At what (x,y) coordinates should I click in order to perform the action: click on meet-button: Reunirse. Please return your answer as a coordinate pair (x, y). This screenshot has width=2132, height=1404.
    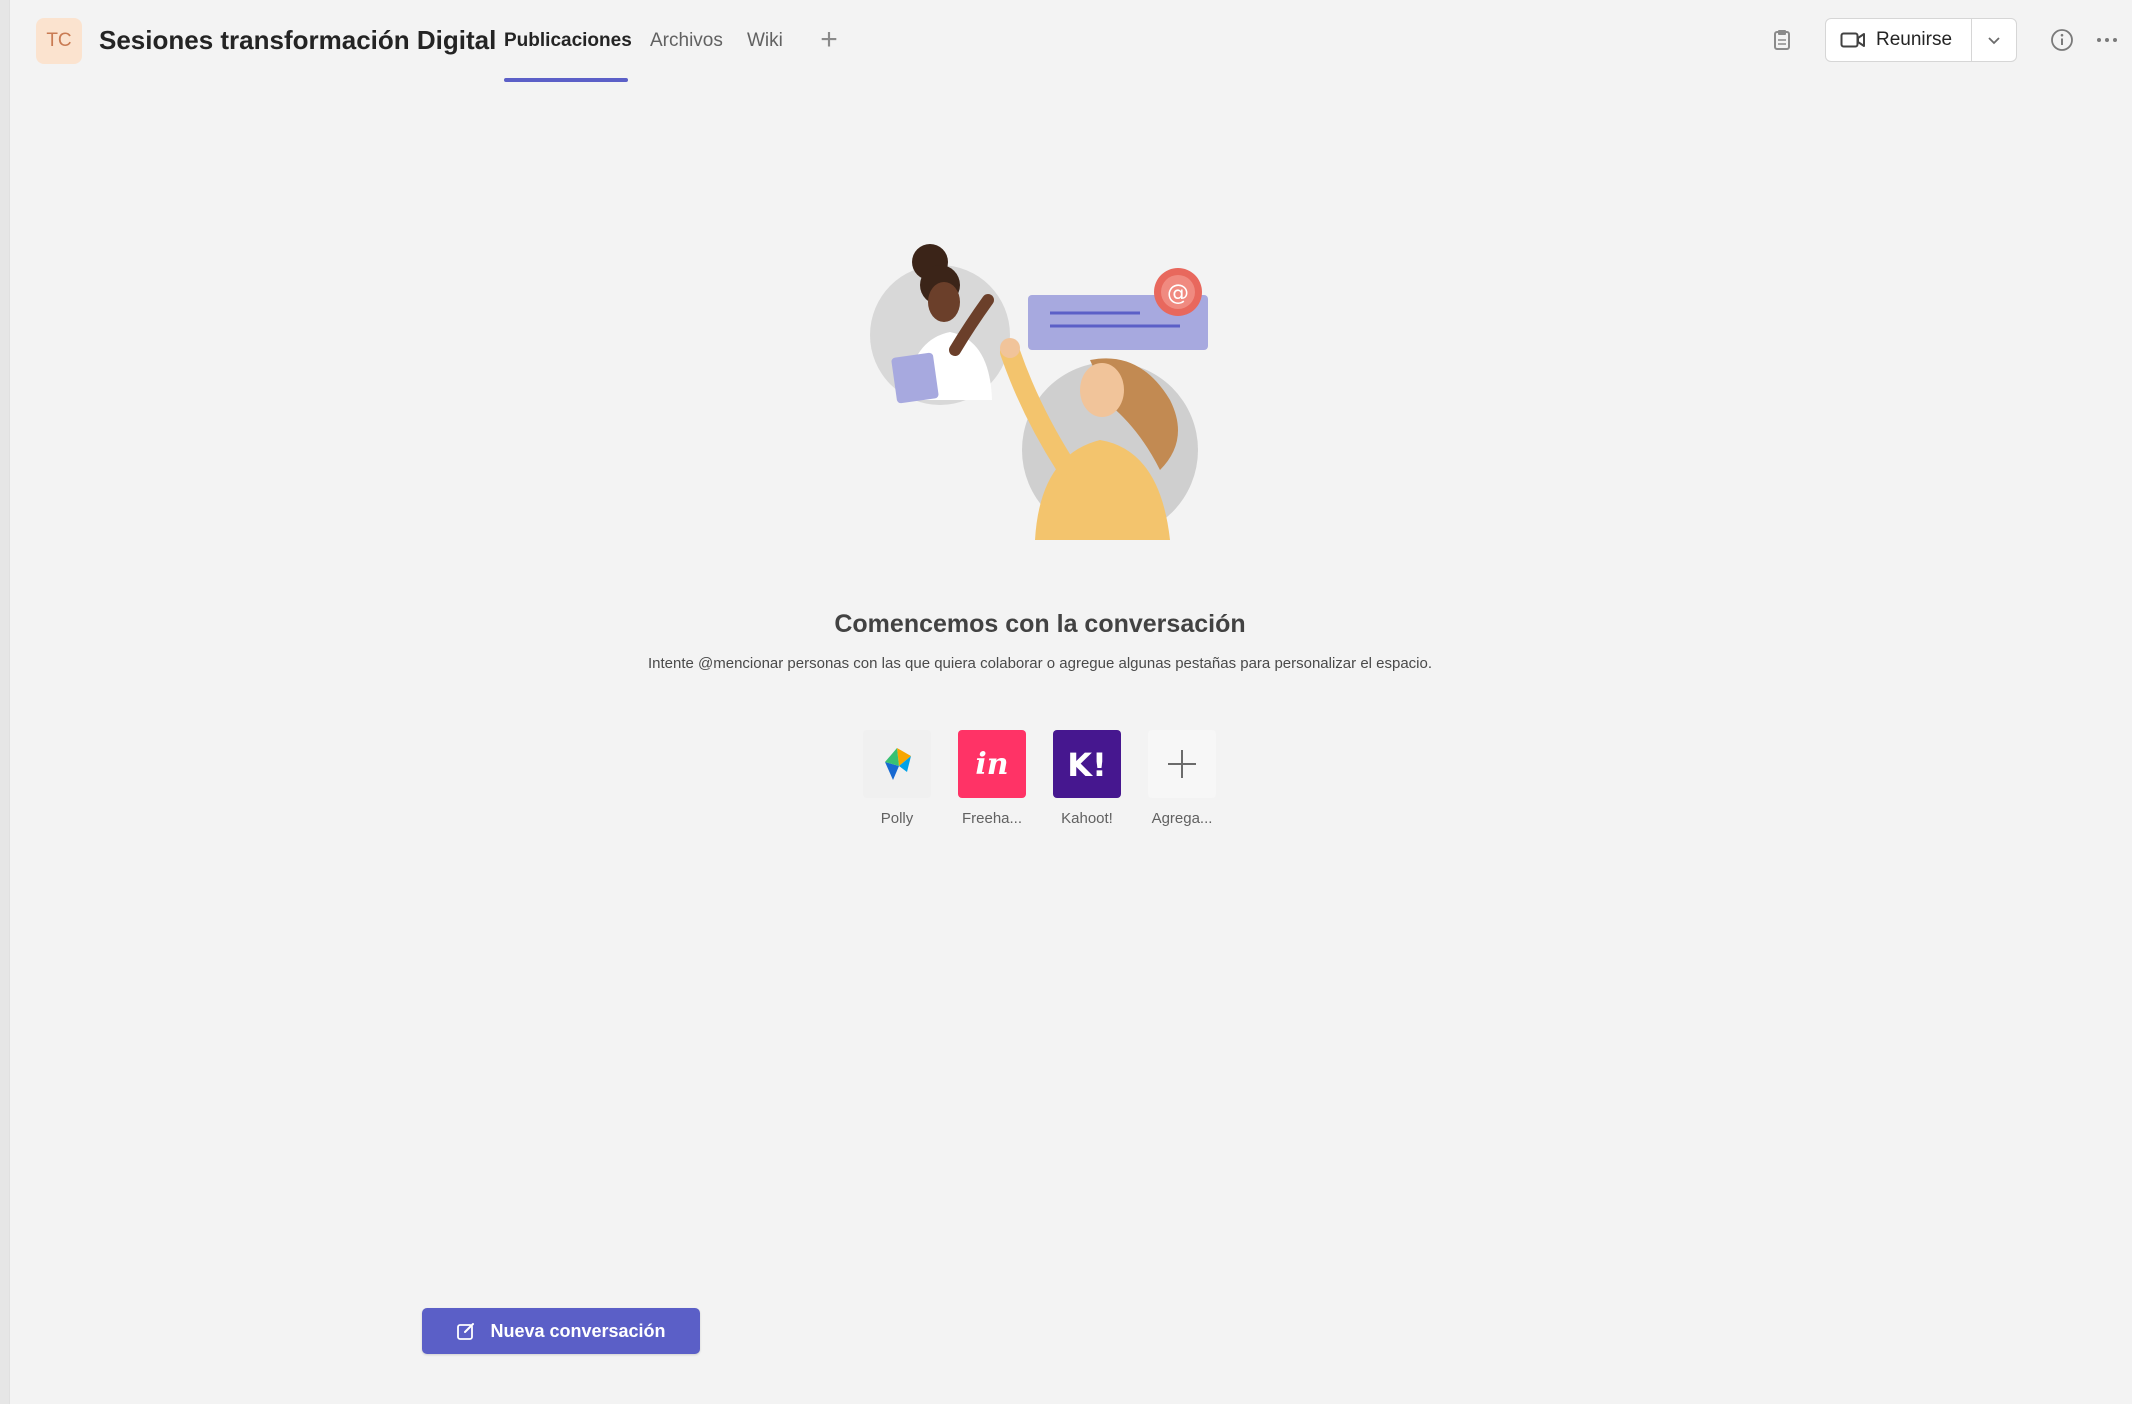
    Looking at the image, I should click on (1898, 40).